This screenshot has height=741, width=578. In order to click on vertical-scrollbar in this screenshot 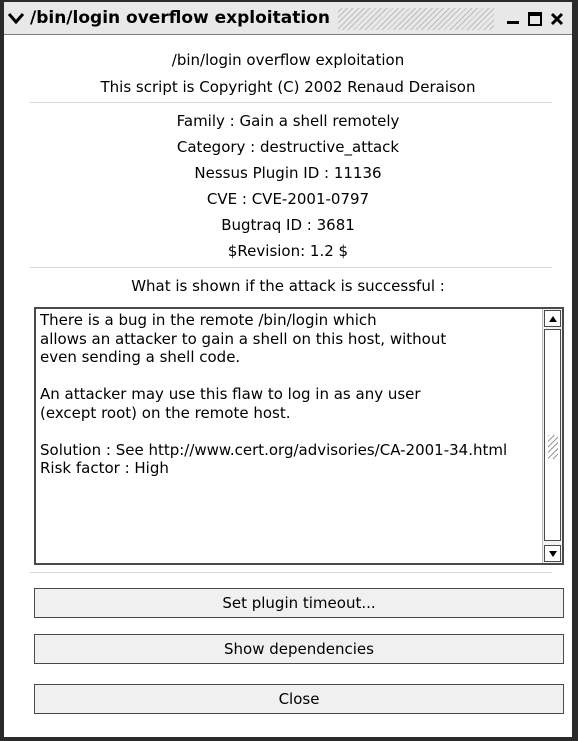, I will do `click(552, 436)`.